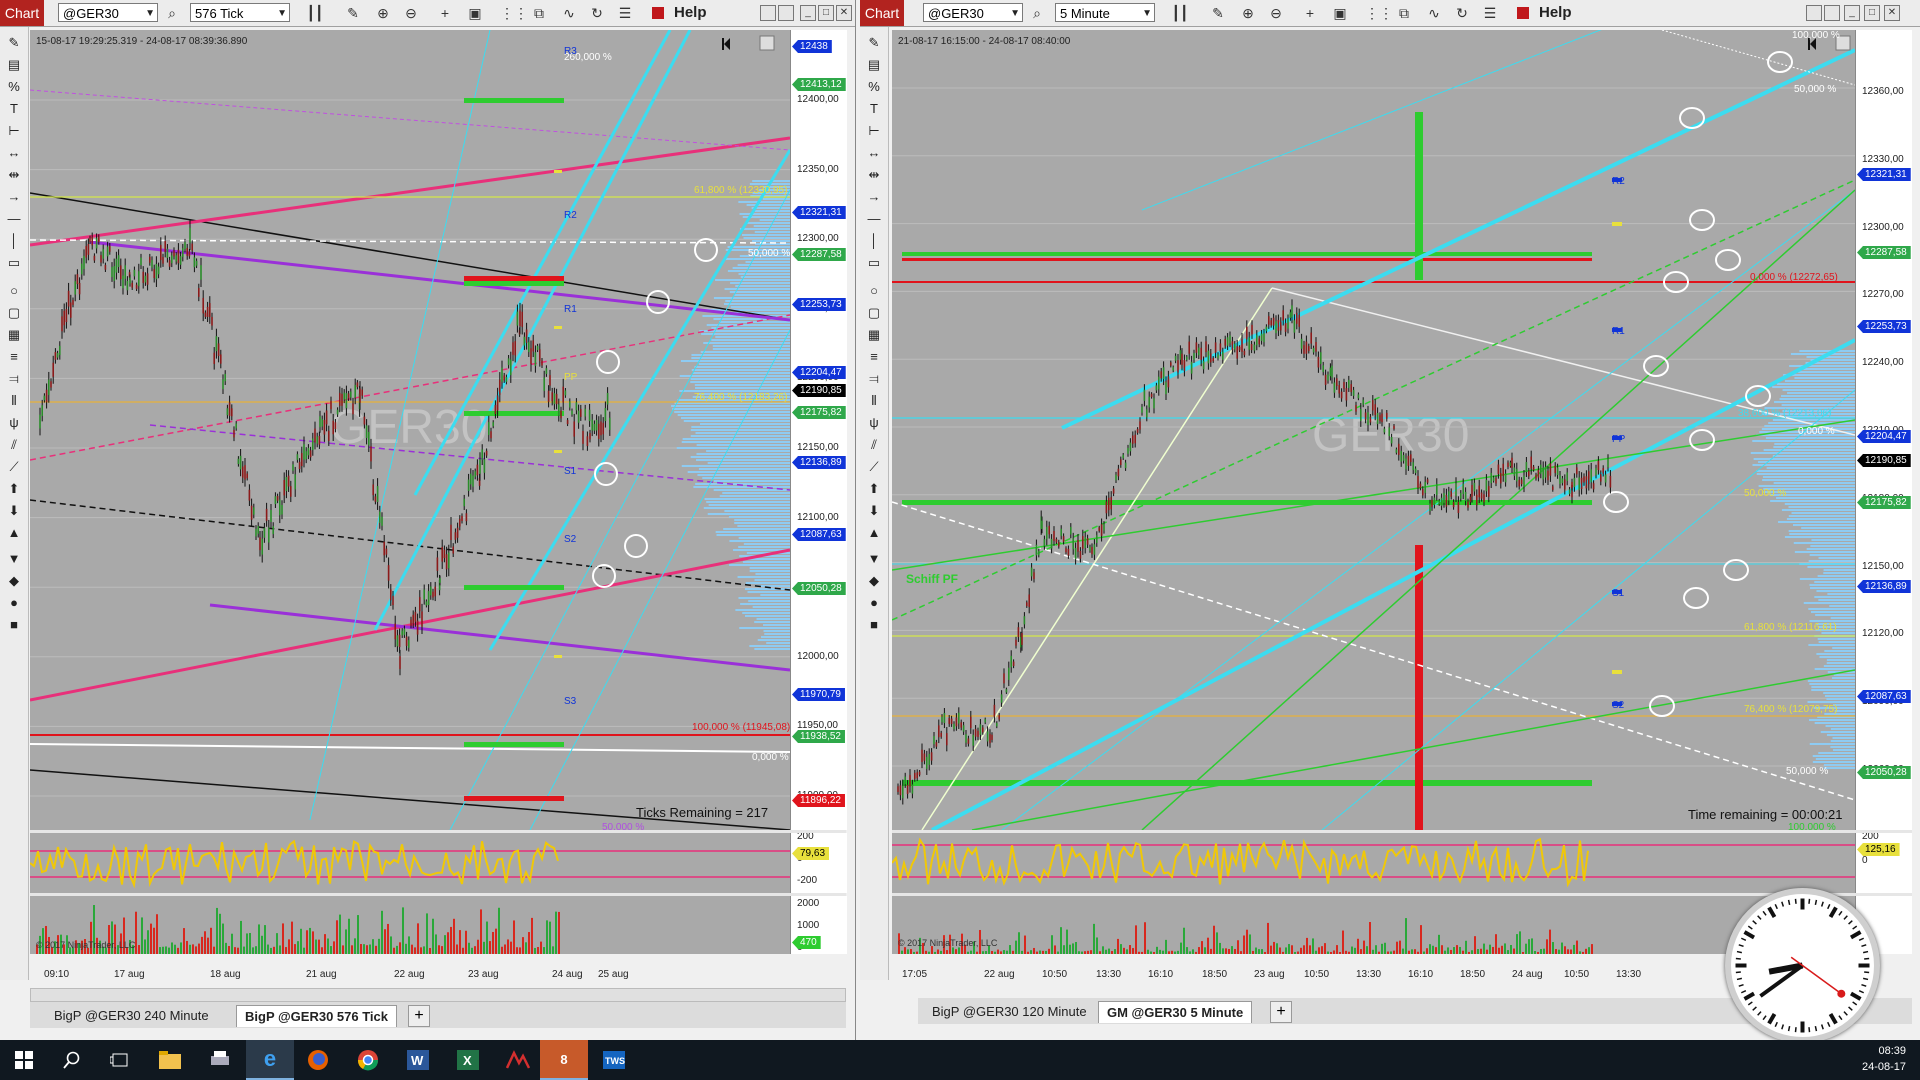 The image size is (1920, 1080). I want to click on triangle-up-icon: ▲, so click(874, 533).